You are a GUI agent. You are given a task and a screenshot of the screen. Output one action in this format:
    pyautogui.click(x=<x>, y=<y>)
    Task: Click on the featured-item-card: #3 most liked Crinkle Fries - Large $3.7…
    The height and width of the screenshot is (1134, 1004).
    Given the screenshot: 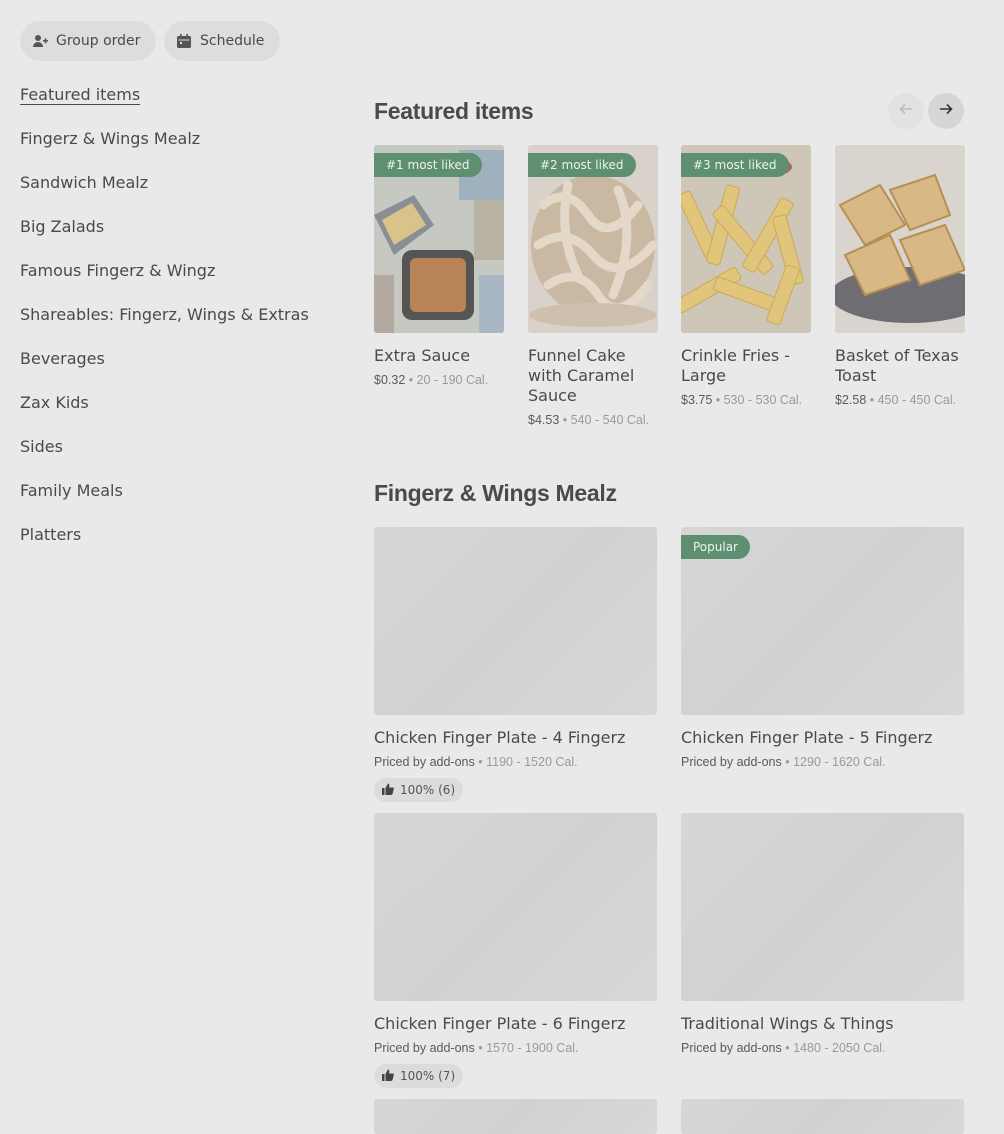 What is the action you would take?
    pyautogui.click(x=746, y=277)
    